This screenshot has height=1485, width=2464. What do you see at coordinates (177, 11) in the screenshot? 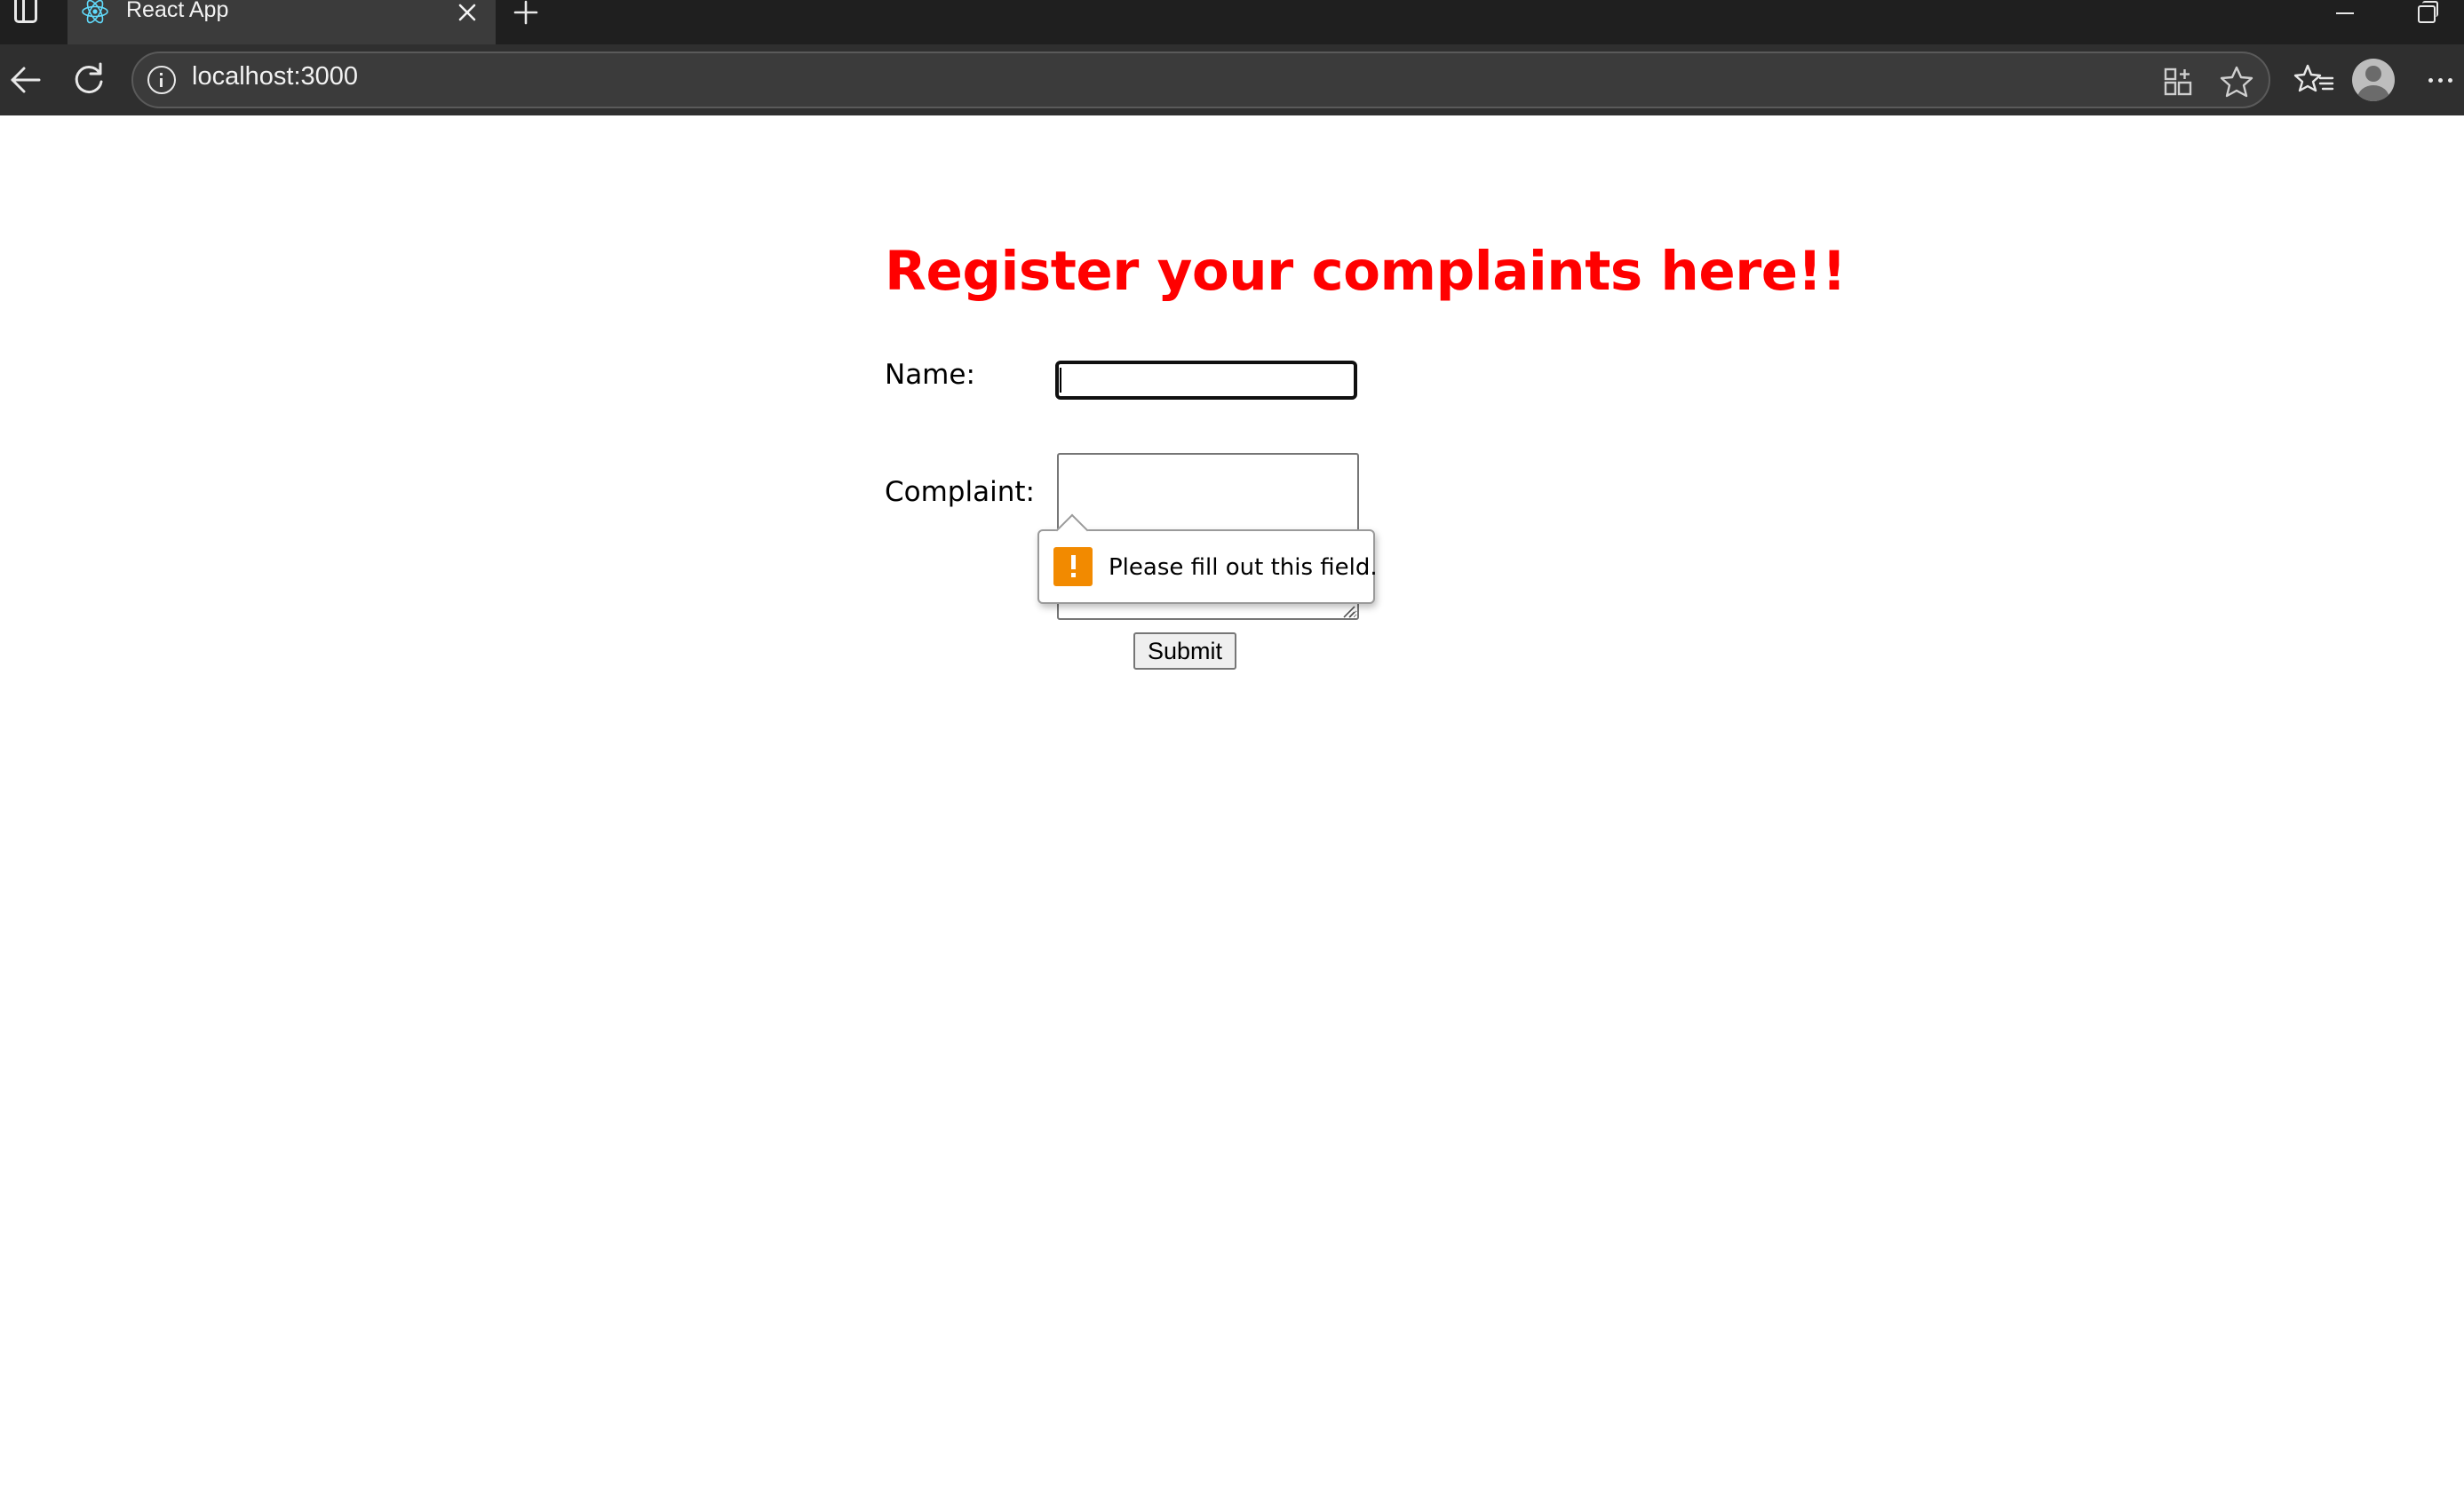
I see `tab-title: React App` at bounding box center [177, 11].